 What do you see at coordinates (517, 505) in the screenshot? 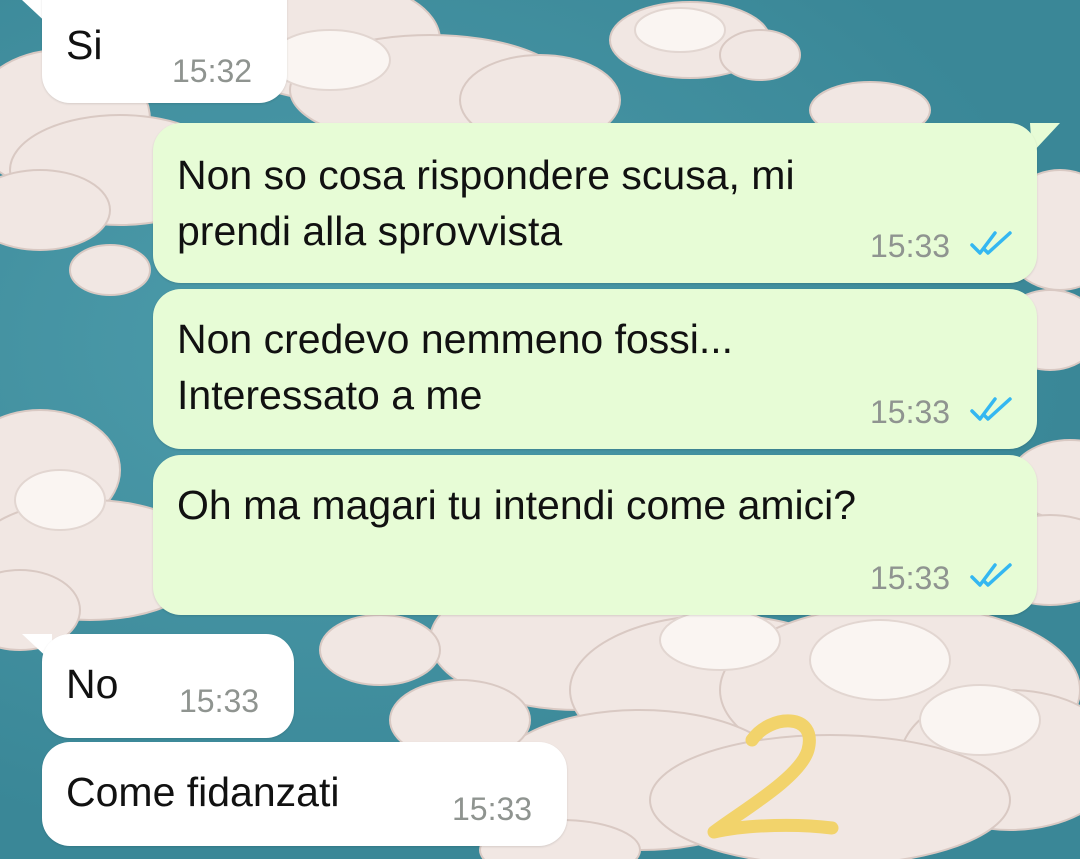
I see `message-text: Oh ma magari tu intendi come amici?` at bounding box center [517, 505].